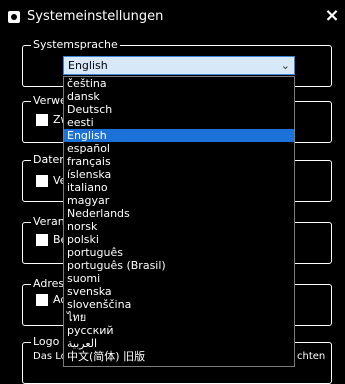 Image resolution: width=345 pixels, height=384 pixels. What do you see at coordinates (179, 122) in the screenshot?
I see `language-option: eesti` at bounding box center [179, 122].